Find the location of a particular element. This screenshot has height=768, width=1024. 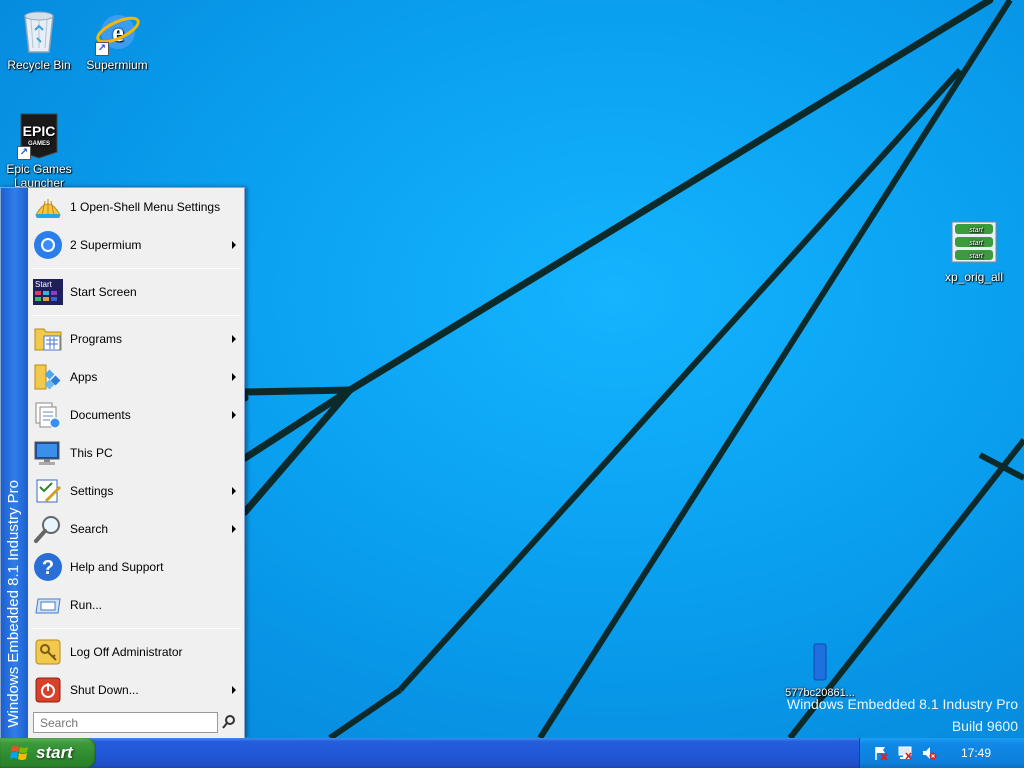

start-menu-search-input is located at coordinates (125, 722).